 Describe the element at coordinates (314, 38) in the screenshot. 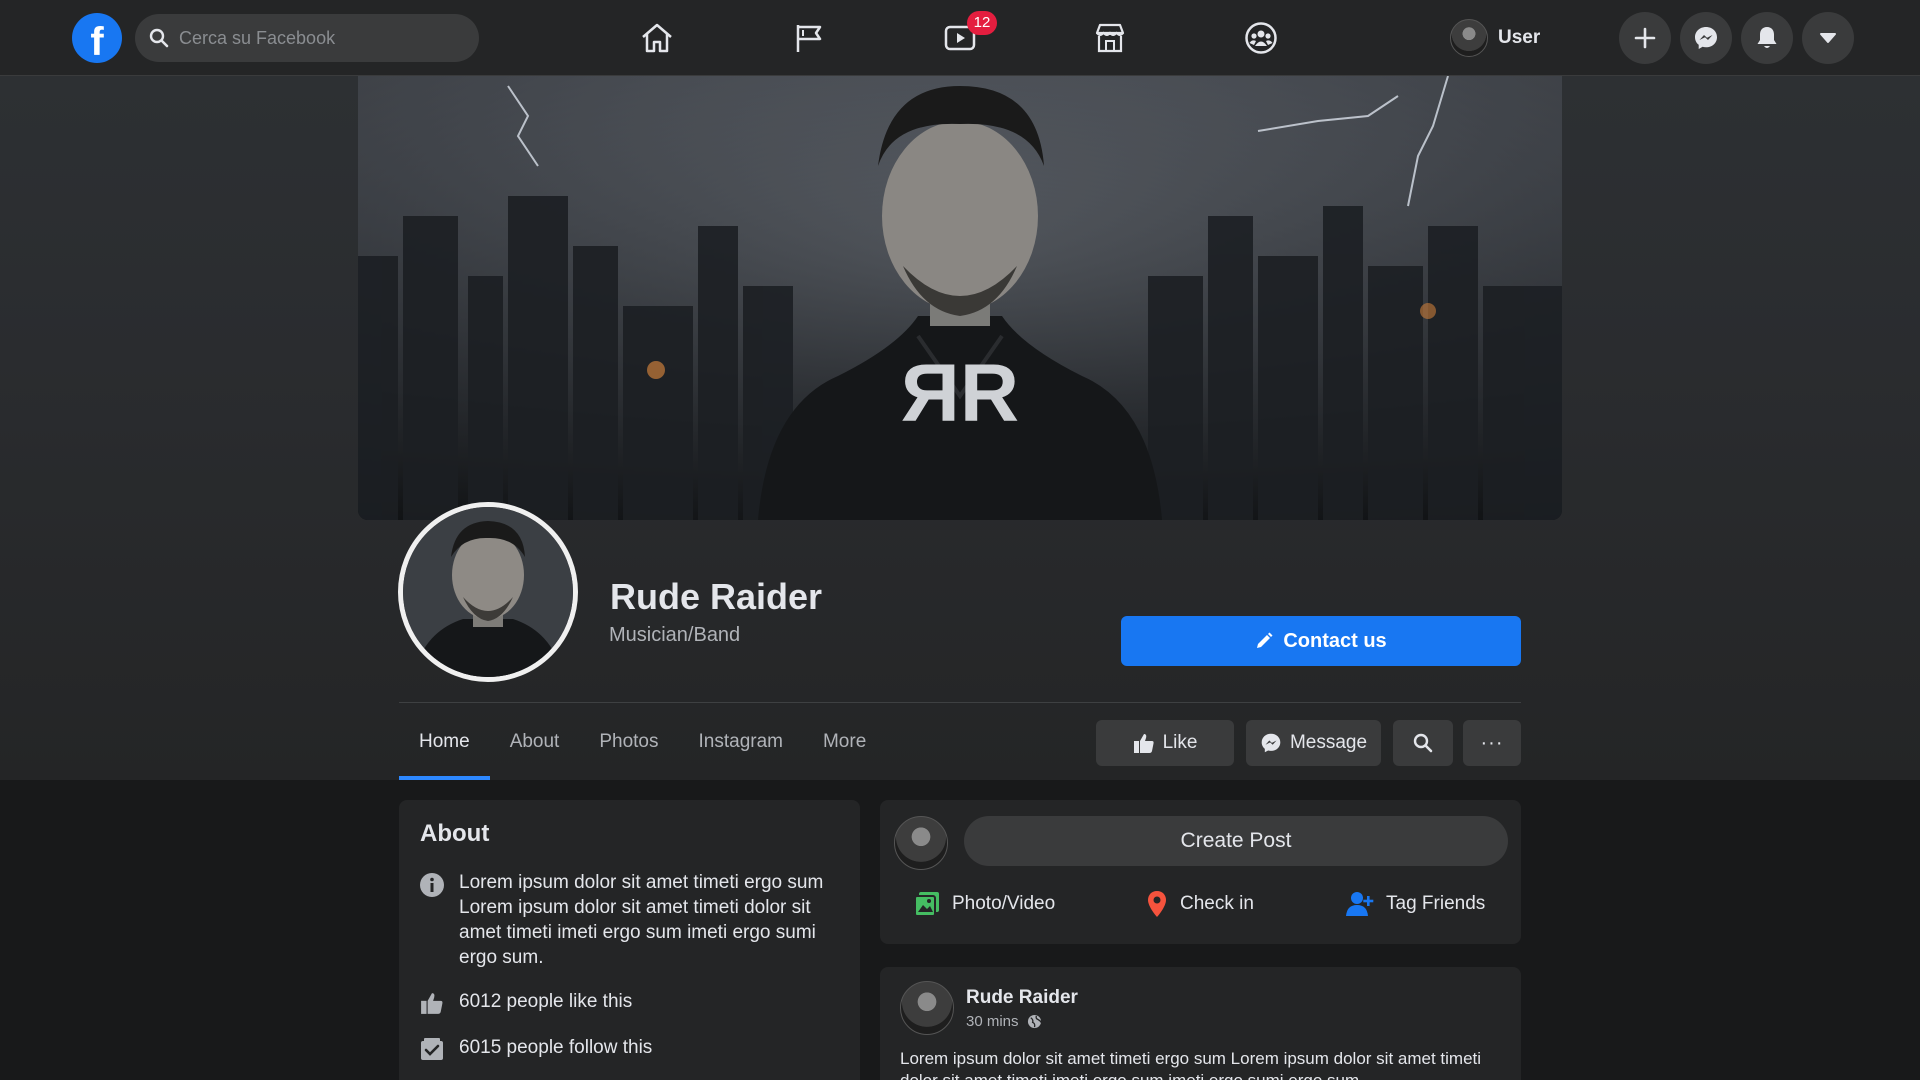

I see `search-input` at that location.